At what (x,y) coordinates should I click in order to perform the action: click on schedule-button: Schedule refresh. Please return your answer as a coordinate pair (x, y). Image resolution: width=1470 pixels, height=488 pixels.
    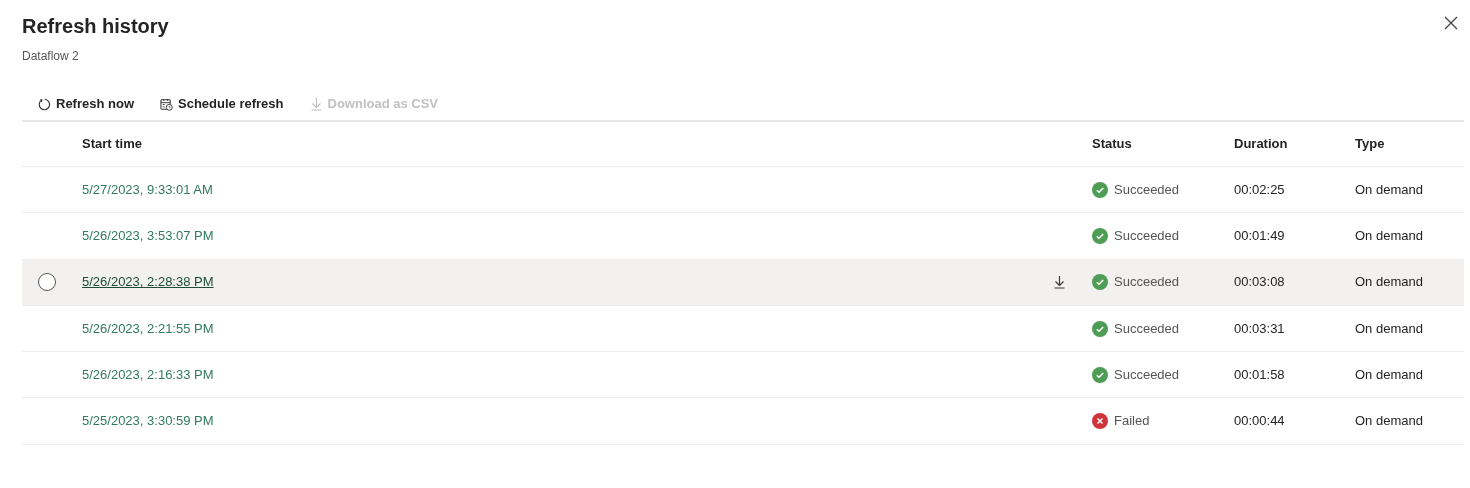
    Looking at the image, I should click on (222, 104).